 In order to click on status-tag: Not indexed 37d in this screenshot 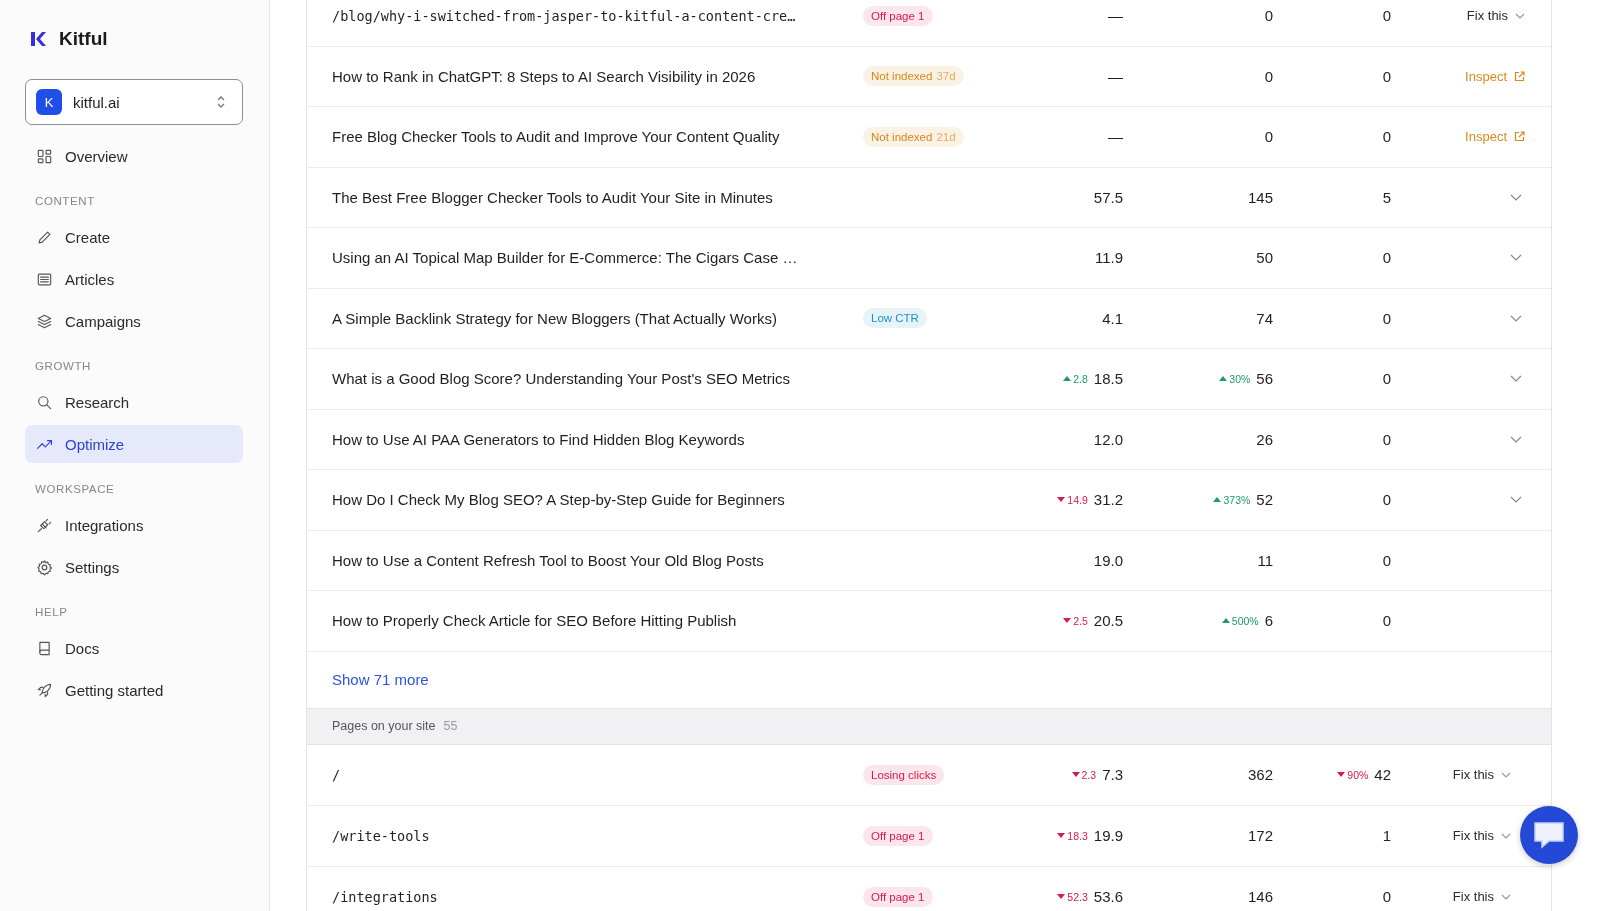, I will do `click(913, 76)`.